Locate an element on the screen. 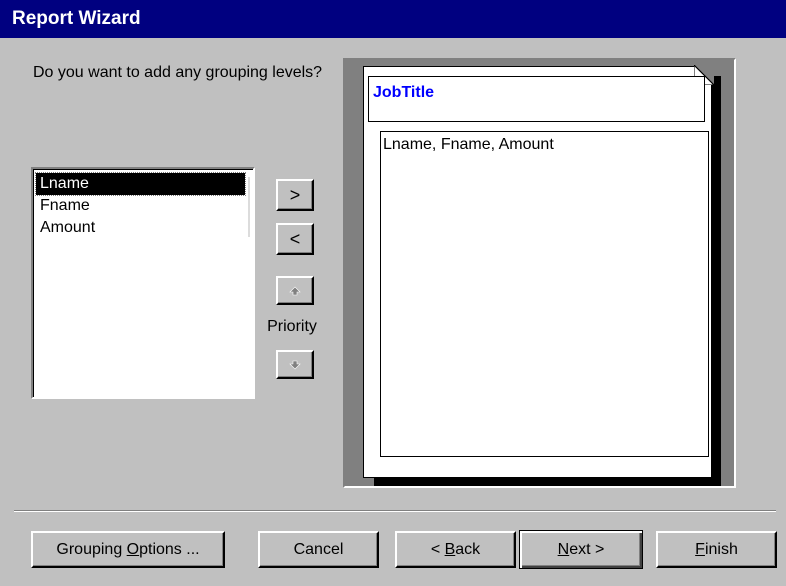 This screenshot has width=786, height=586. finish-button: Finish is located at coordinates (716, 549).